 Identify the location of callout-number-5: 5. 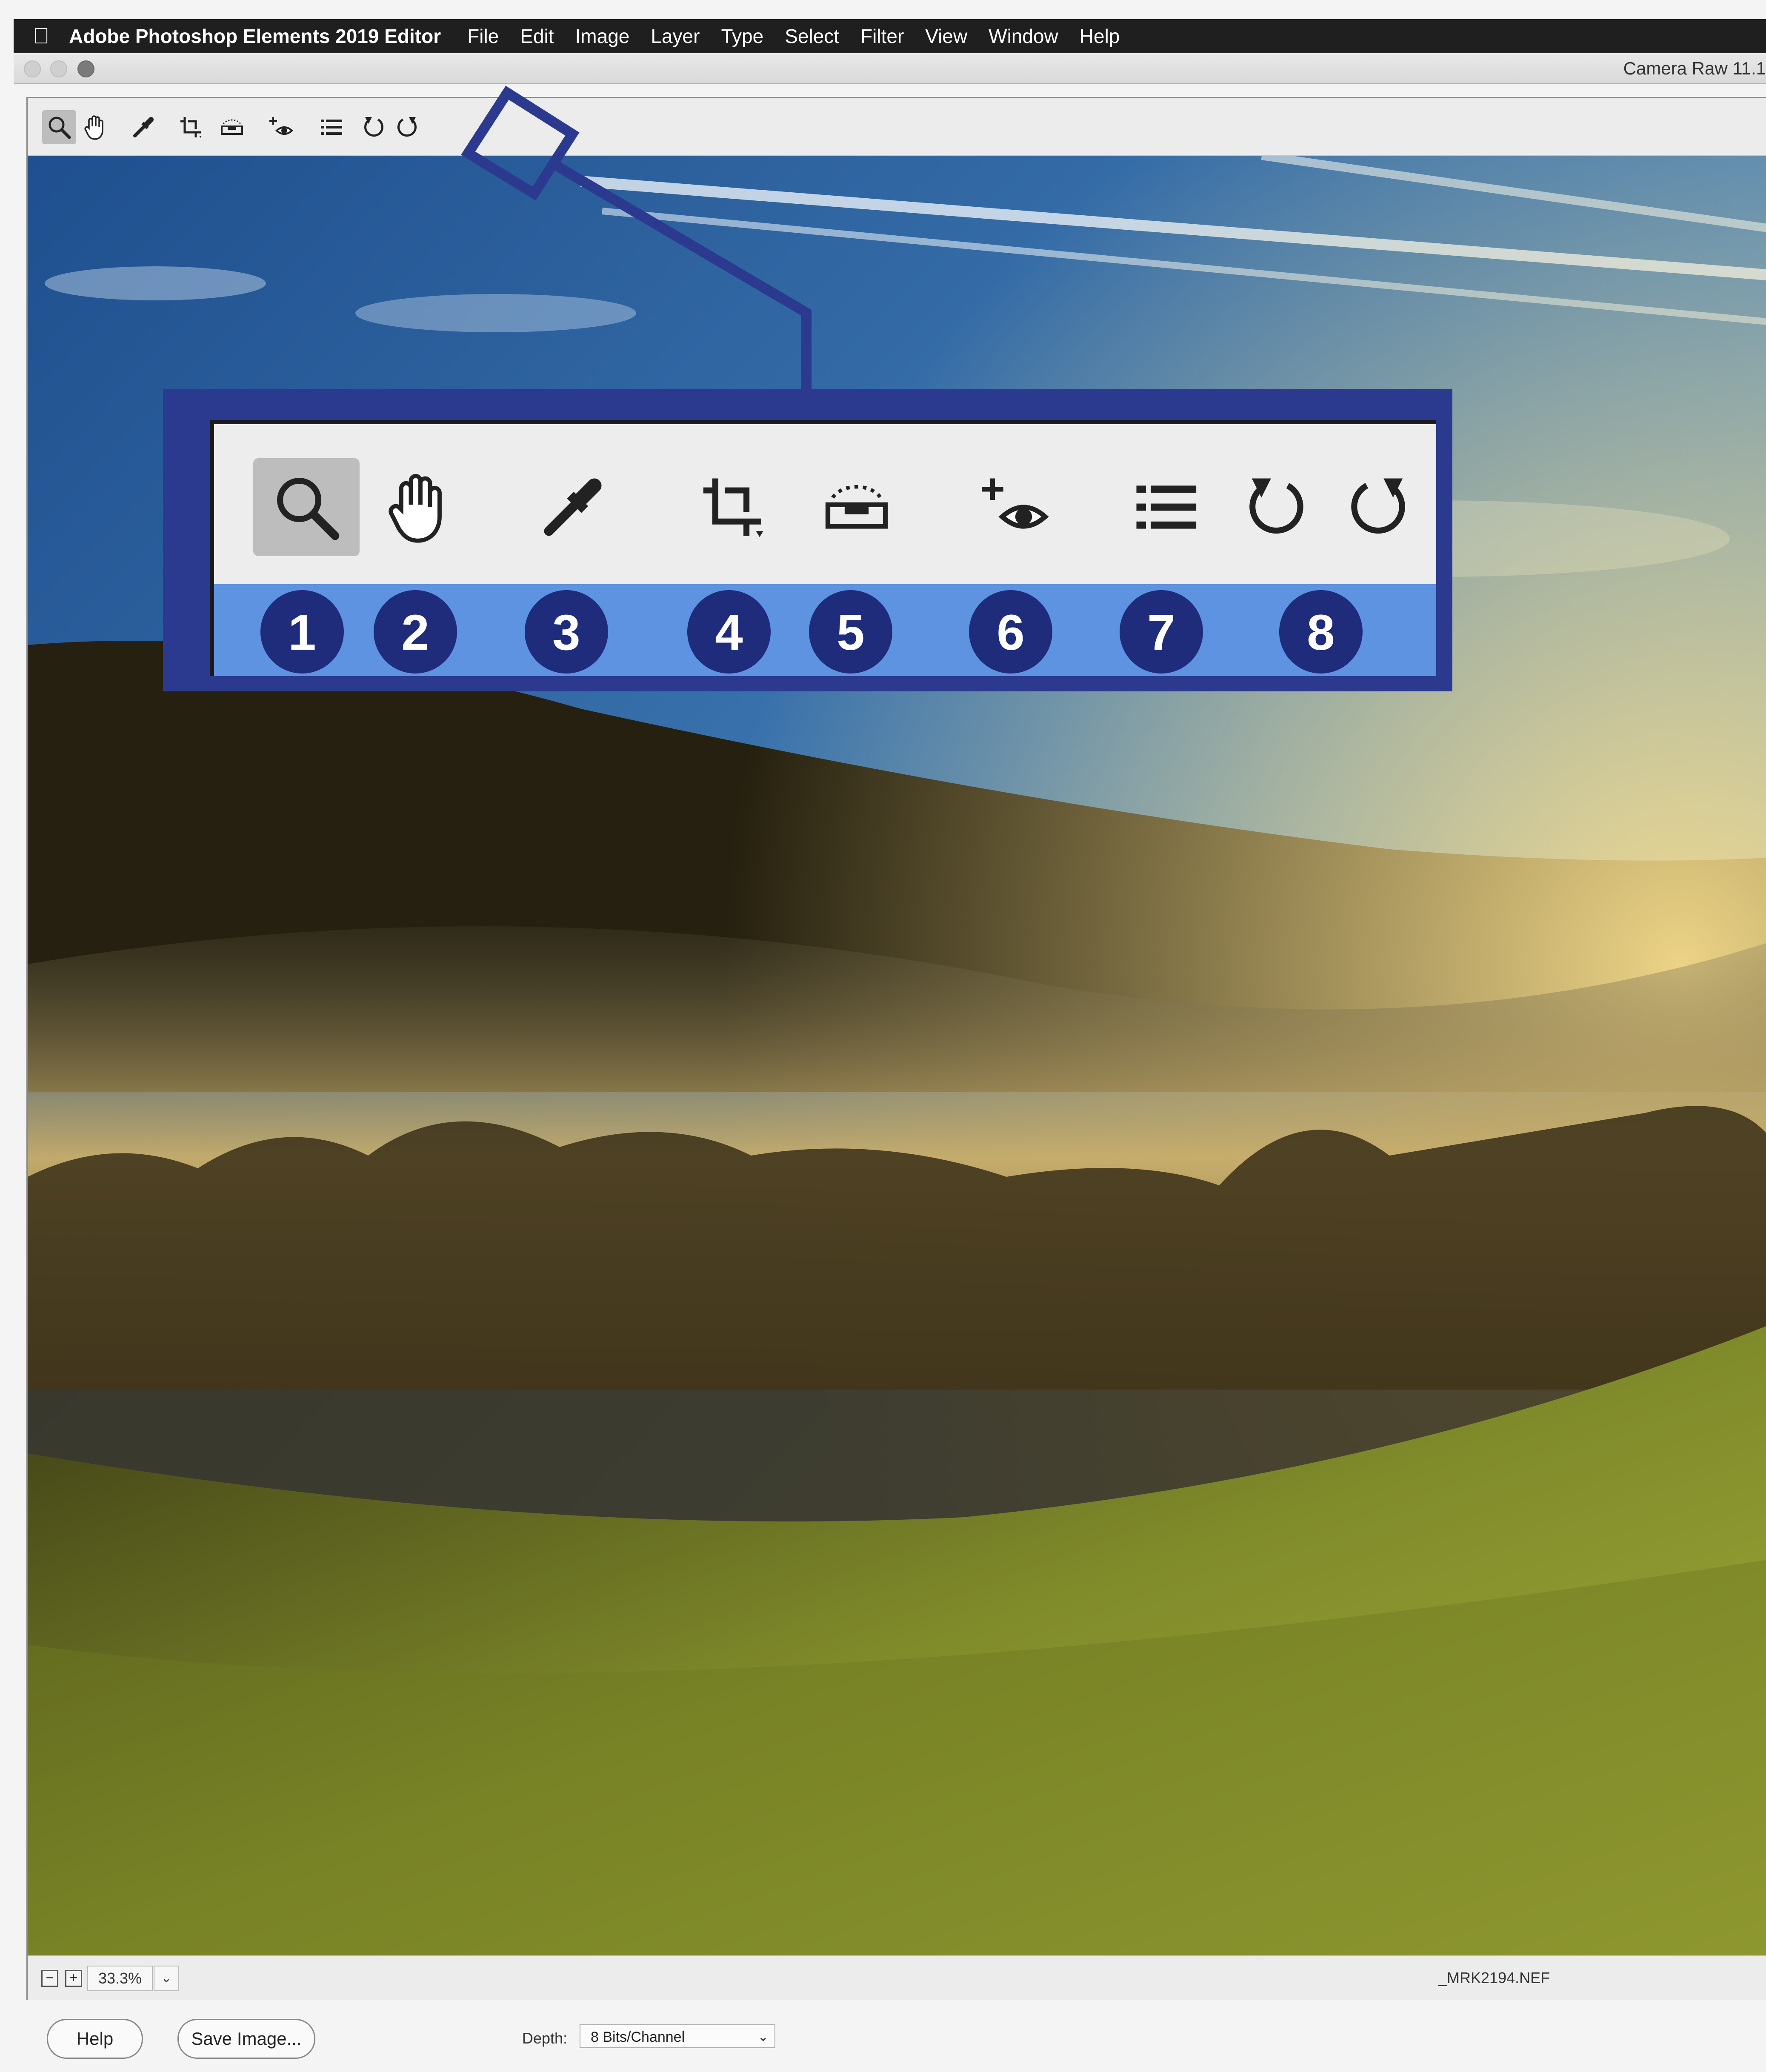
(850, 632).